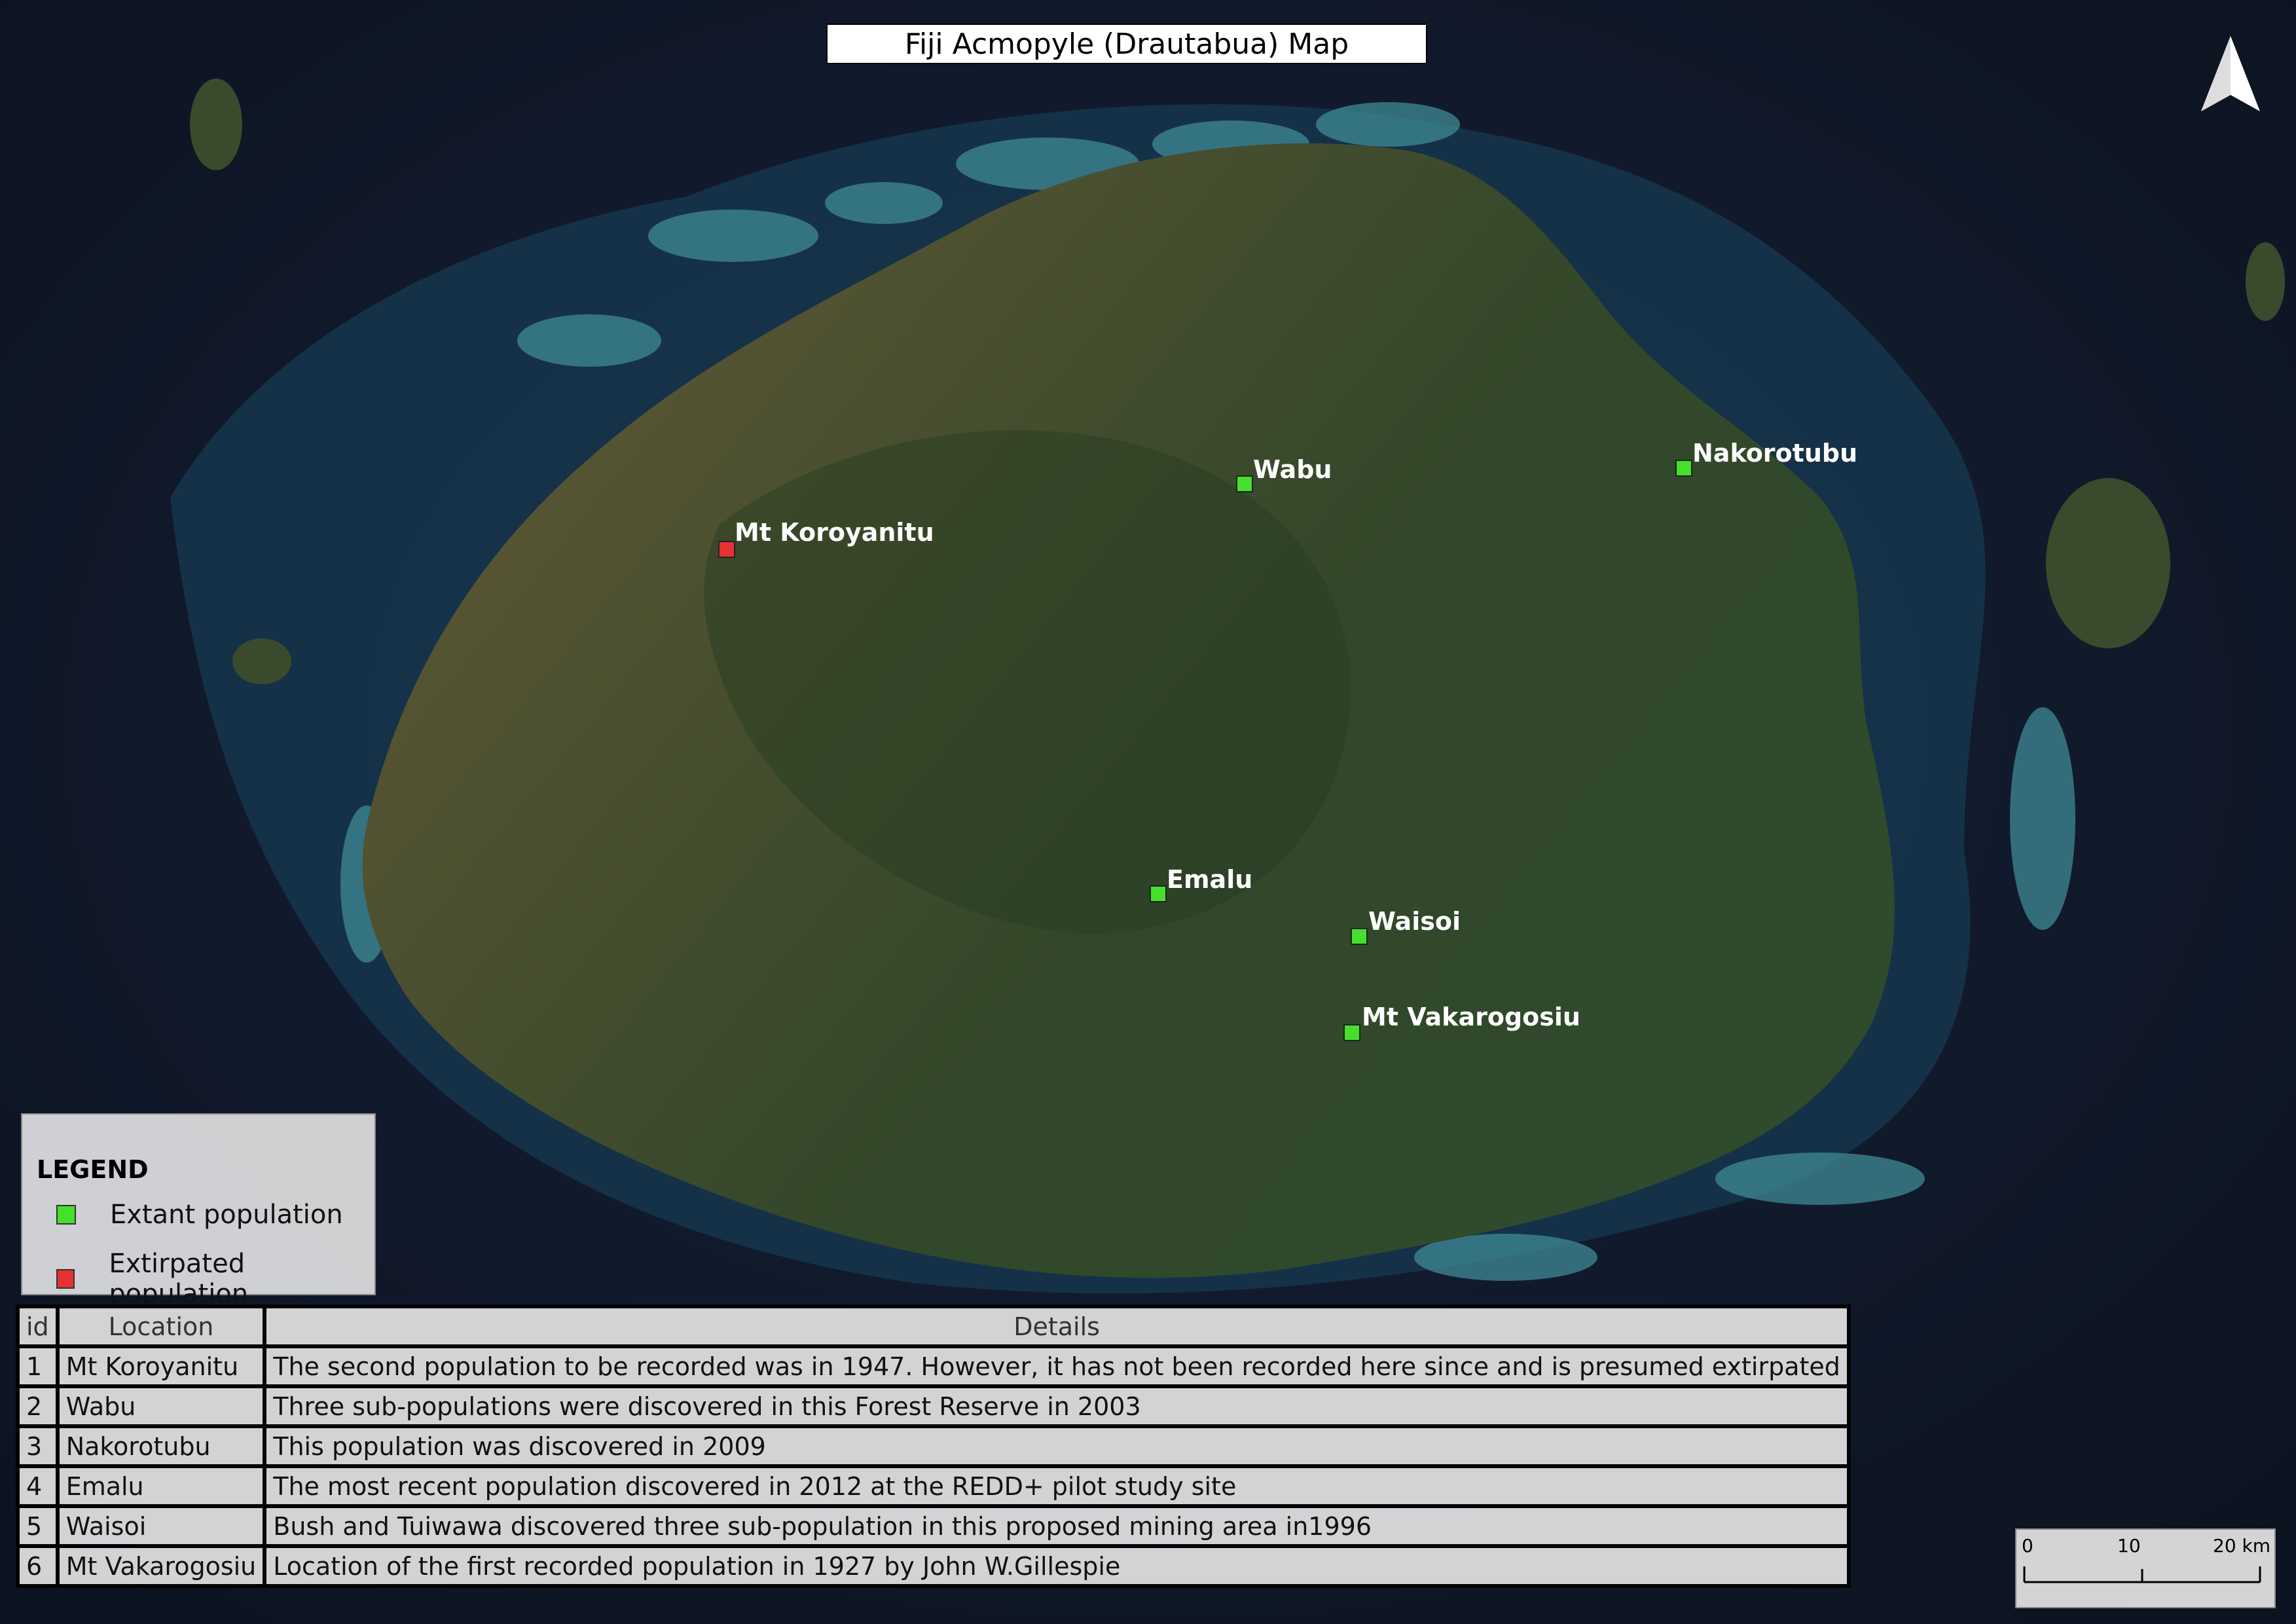 The height and width of the screenshot is (1624, 2296). I want to click on table-cell-location: Emalu, so click(161, 1486).